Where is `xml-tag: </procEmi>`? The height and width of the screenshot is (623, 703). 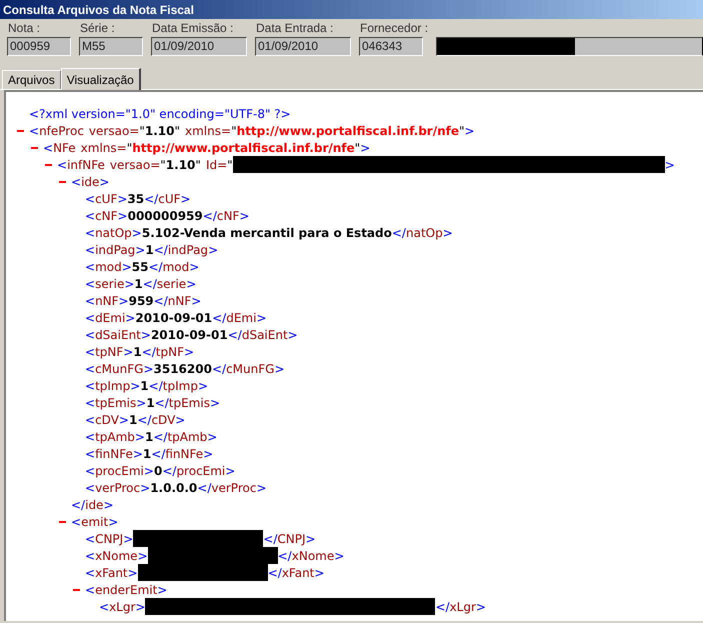
xml-tag: </procEmi> is located at coordinates (199, 471).